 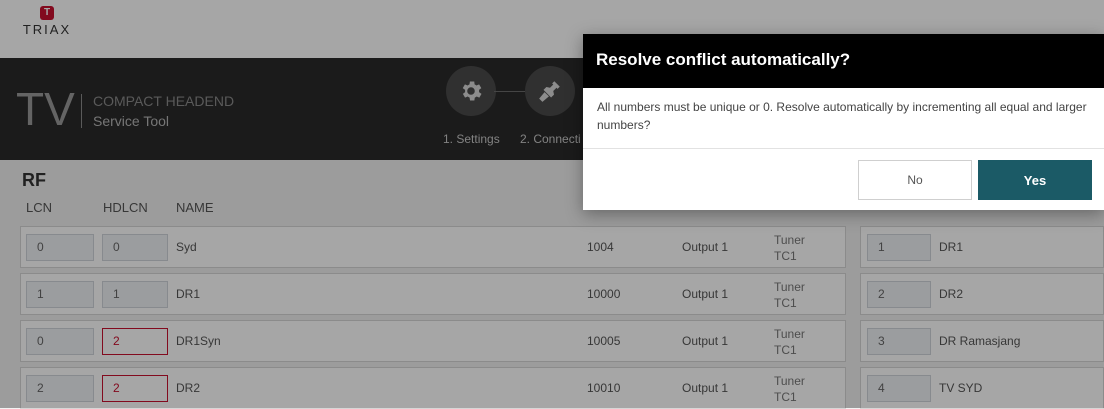 What do you see at coordinates (1035, 180) in the screenshot?
I see `yes-button: Yes` at bounding box center [1035, 180].